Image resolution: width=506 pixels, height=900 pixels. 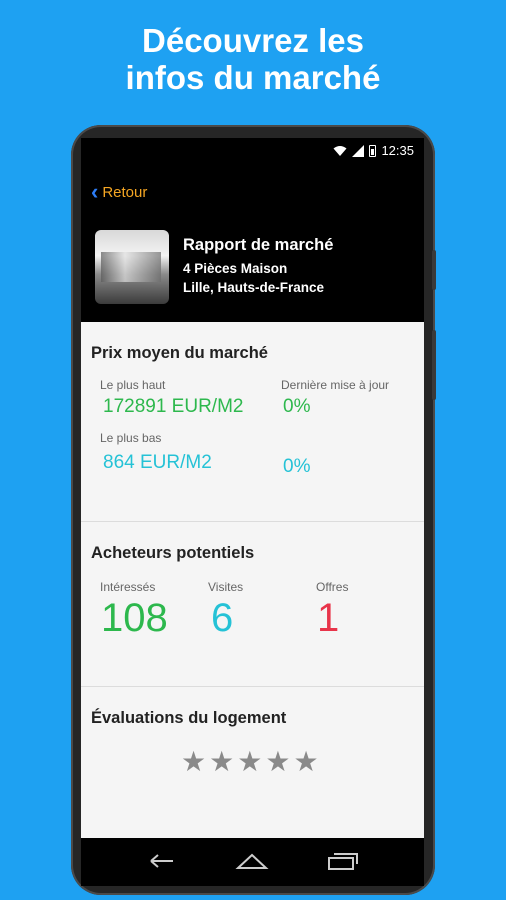 I want to click on power-button, so click(x=434, y=365).